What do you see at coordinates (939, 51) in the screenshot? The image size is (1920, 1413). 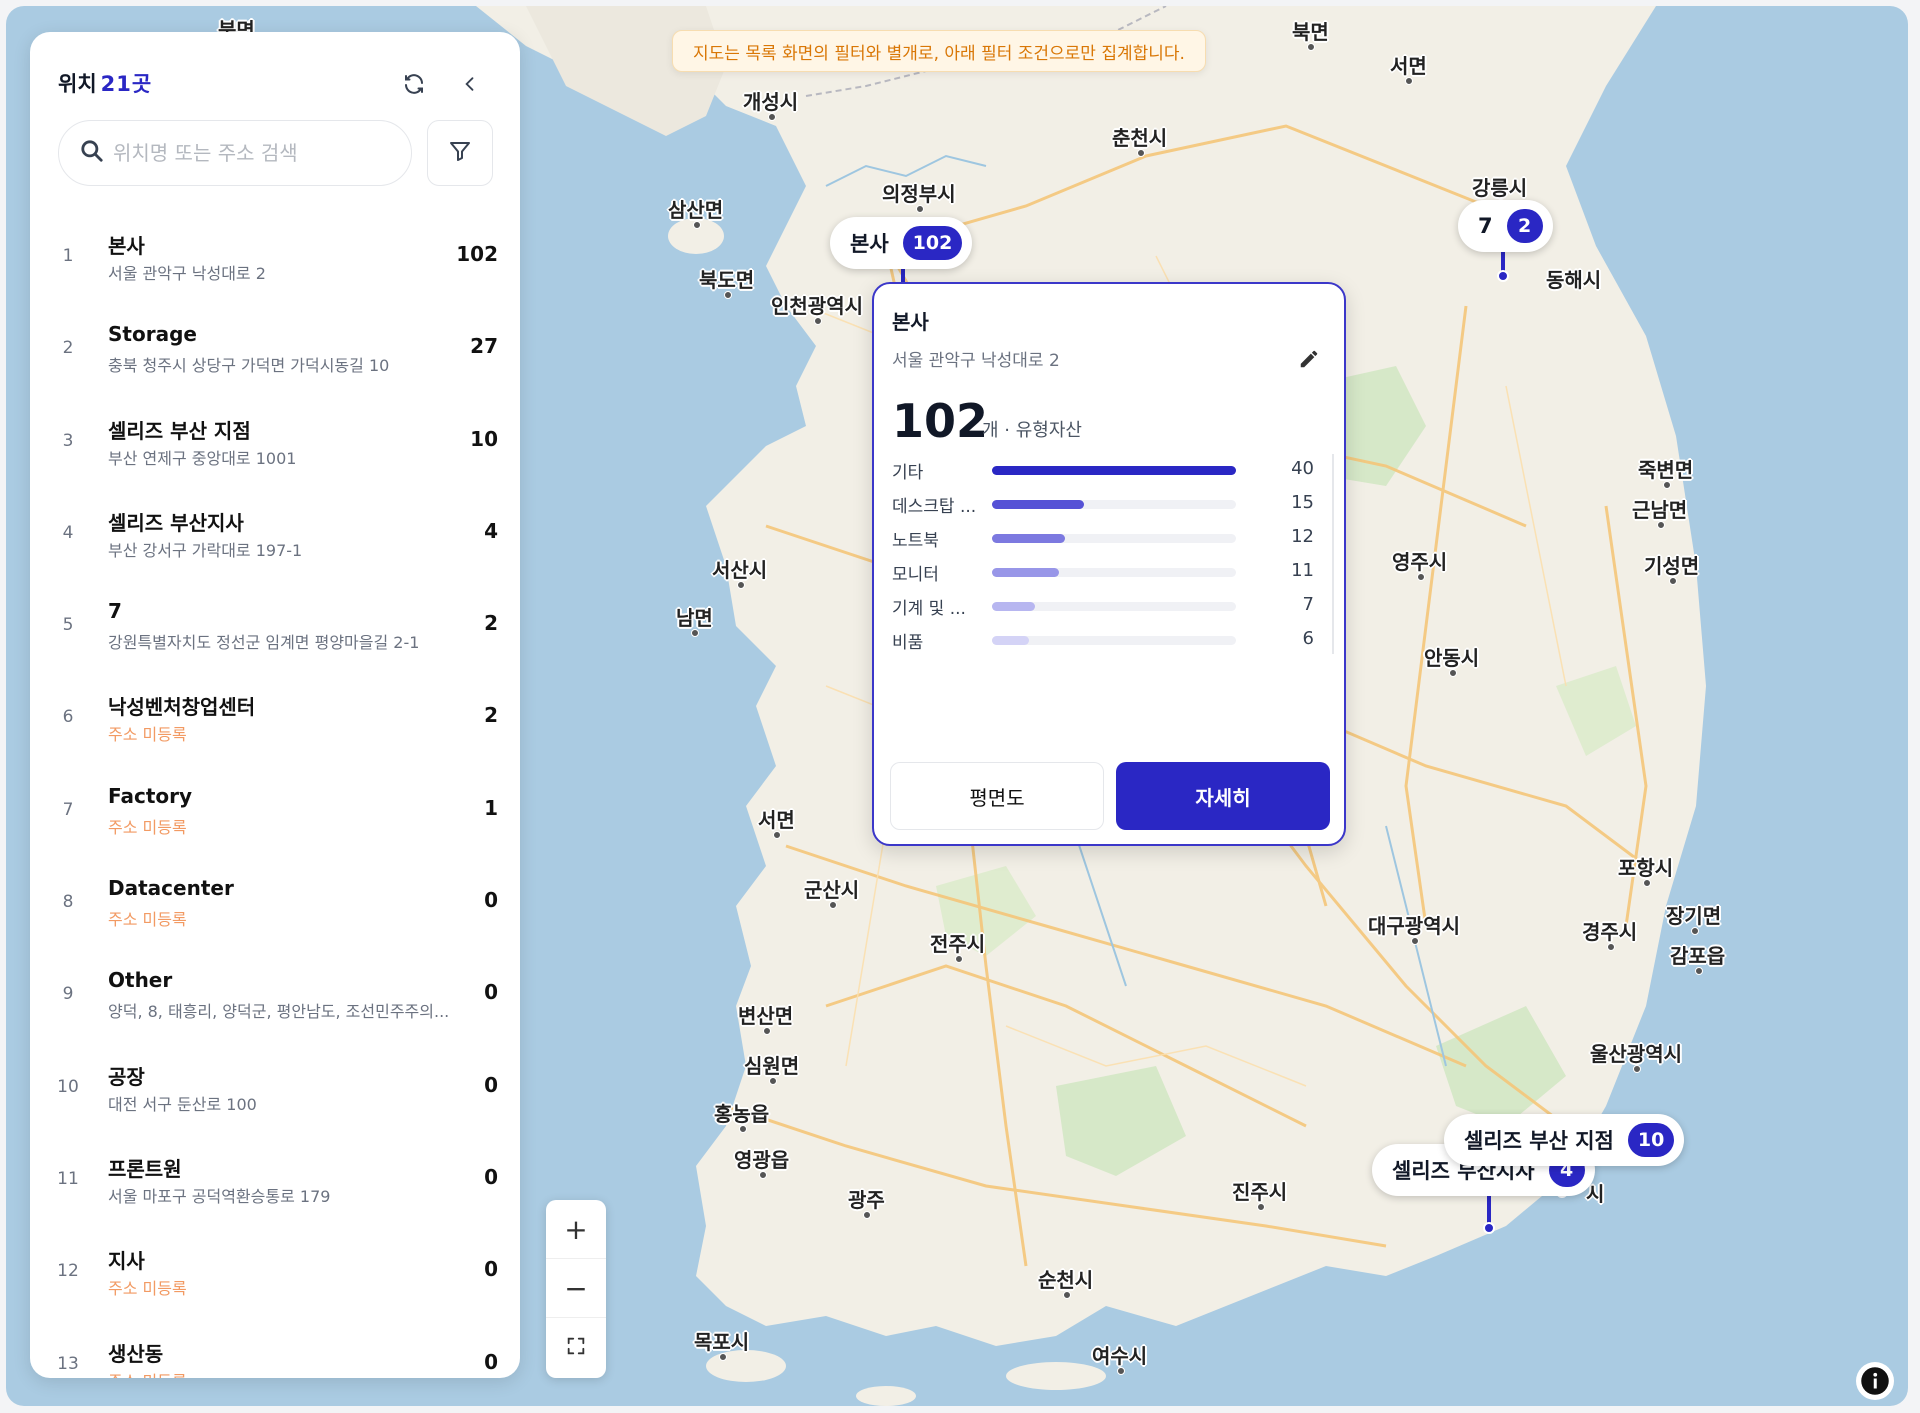 I see `map-filter-notice: 지도는 목록 화면의 필터와 별개로, 아래 필터 조건으로만 집계합니다.` at bounding box center [939, 51].